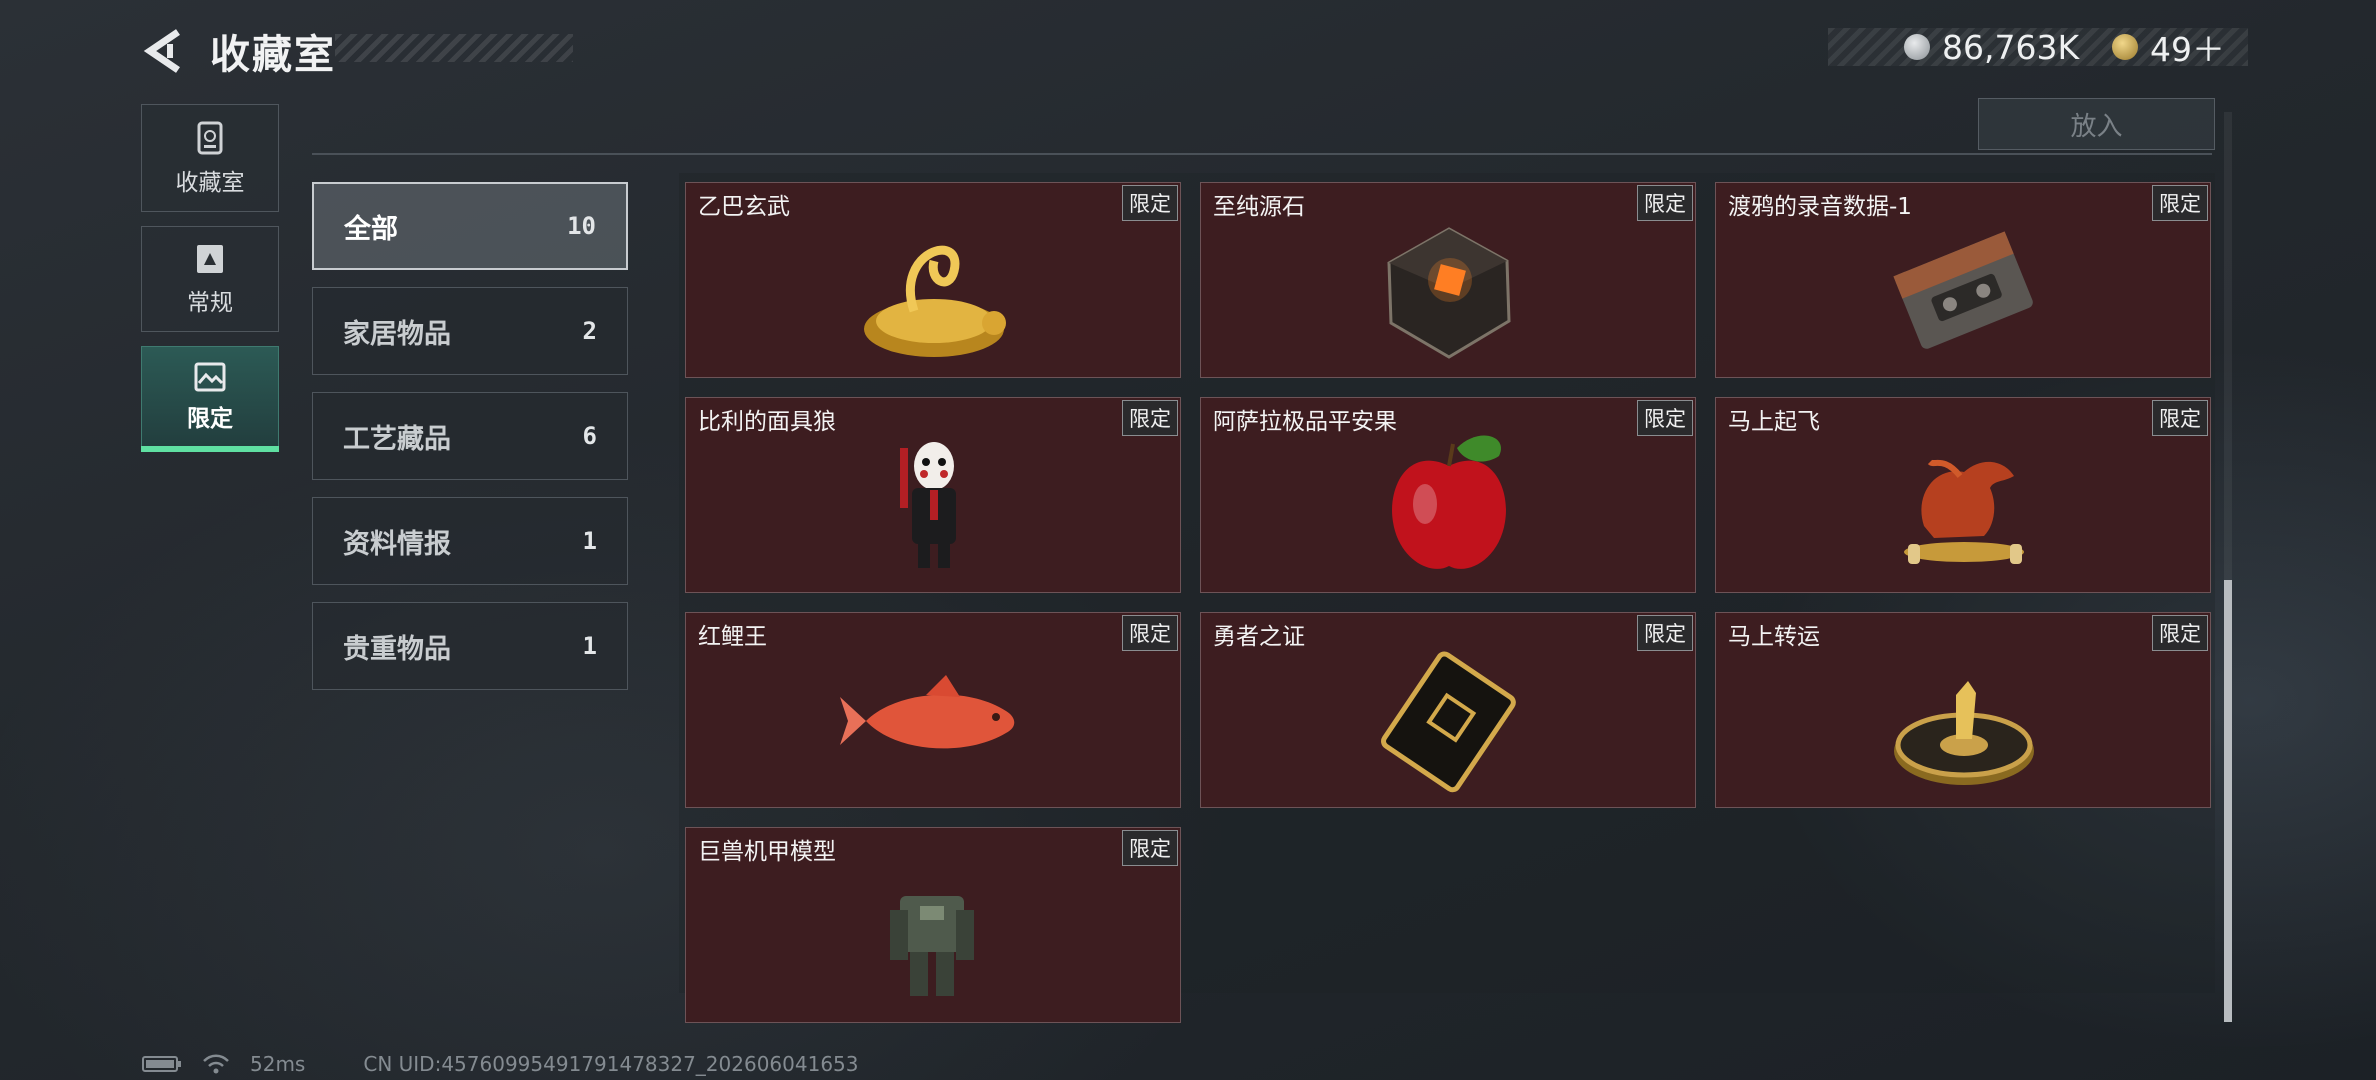 This screenshot has width=2376, height=1080. Describe the element at coordinates (210, 419) in the screenshot. I see `sidebar-label: 限定` at that location.